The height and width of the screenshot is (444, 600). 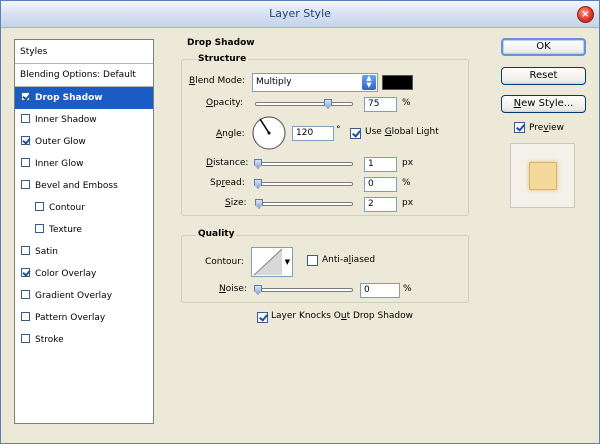 What do you see at coordinates (543, 47) in the screenshot?
I see `ok-button: OK` at bounding box center [543, 47].